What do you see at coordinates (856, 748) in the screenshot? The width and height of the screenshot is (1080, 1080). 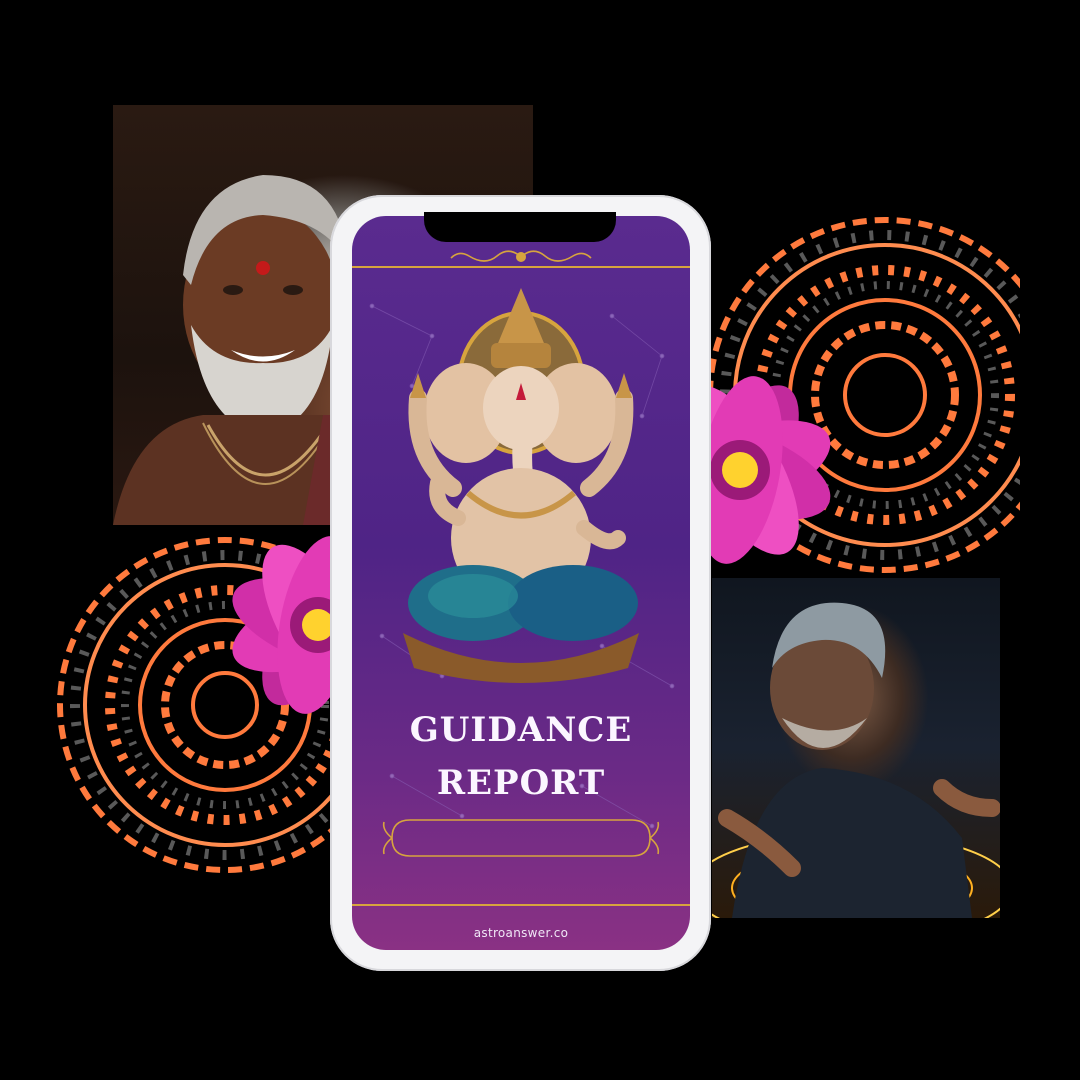 I see `astrologer-photo` at bounding box center [856, 748].